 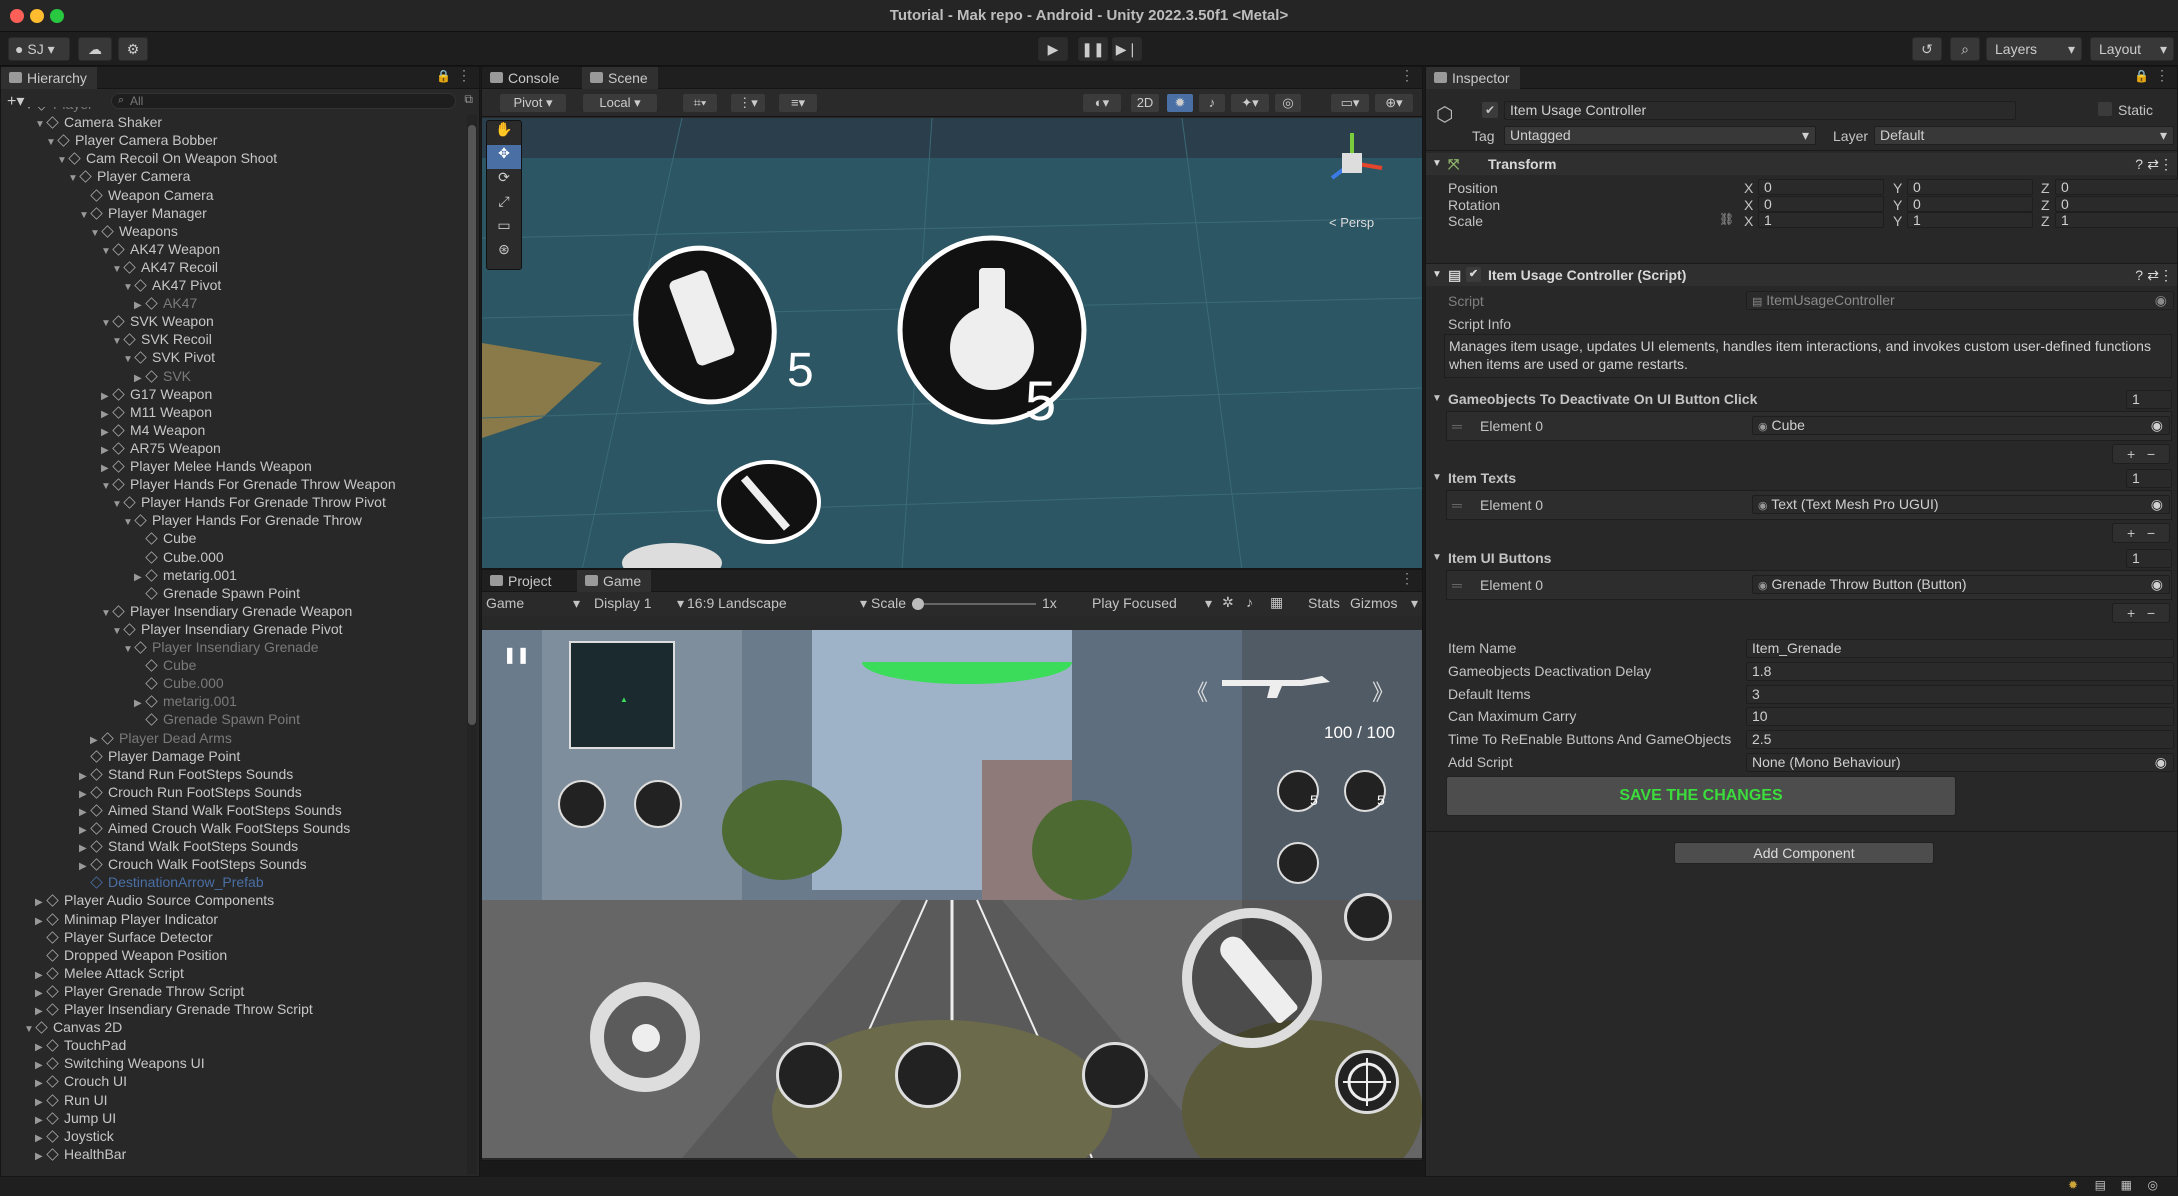 What do you see at coordinates (233, 339) in the screenshot?
I see `hierarchy-item: ▼ SVK Recoil` at bounding box center [233, 339].